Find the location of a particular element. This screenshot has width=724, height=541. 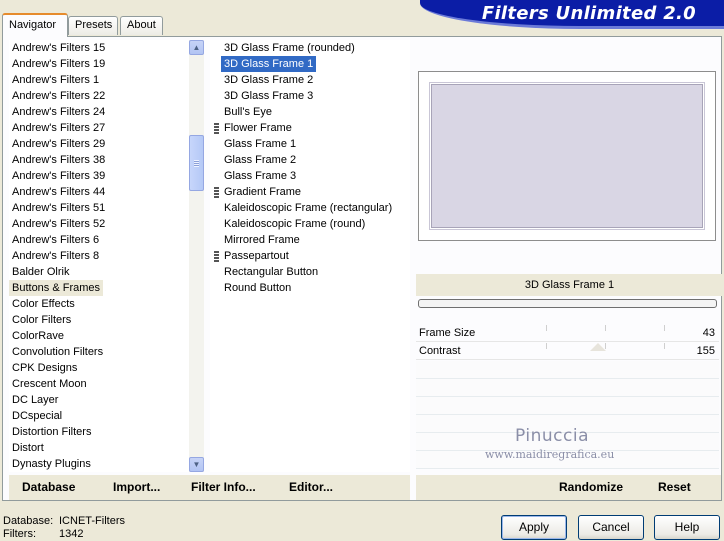

category-item: Andrew's Filters 38 is located at coordinates (58, 160).